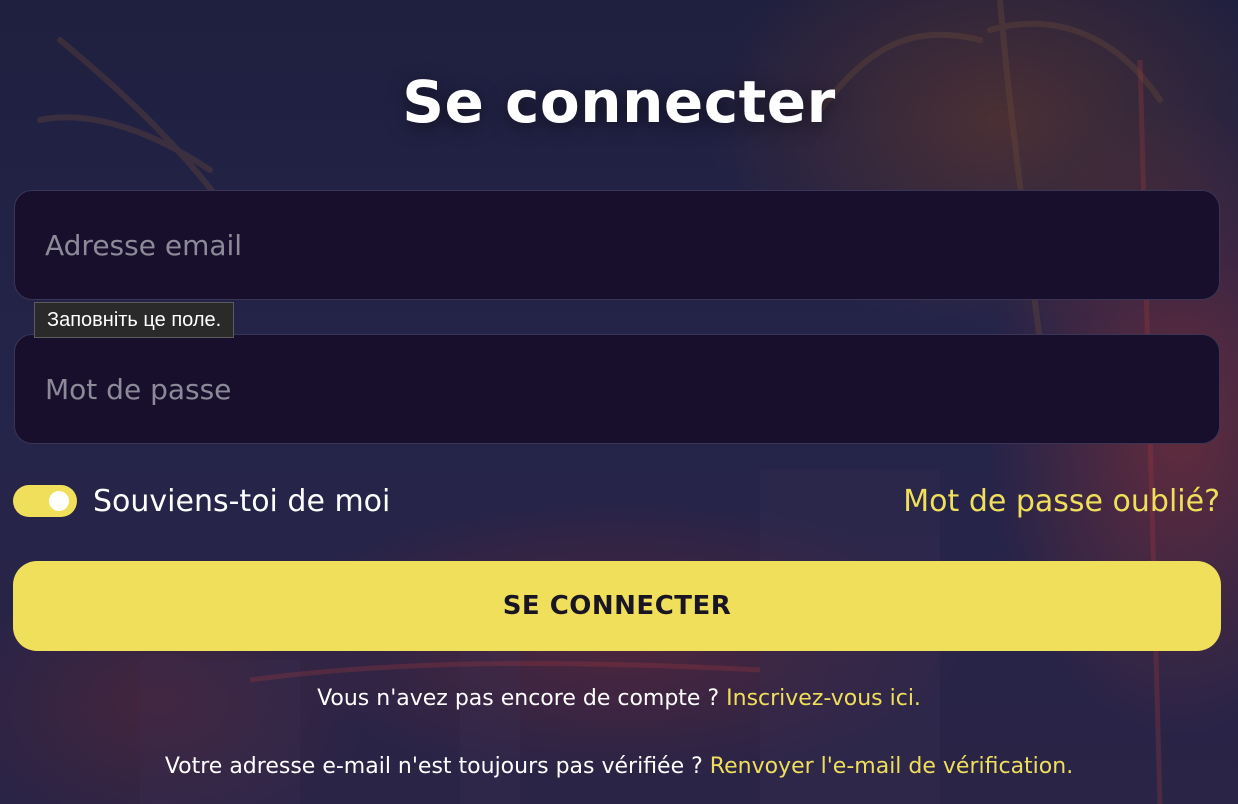 The image size is (1238, 804). I want to click on signup-link: Inscrivez-vous ici., so click(823, 698).